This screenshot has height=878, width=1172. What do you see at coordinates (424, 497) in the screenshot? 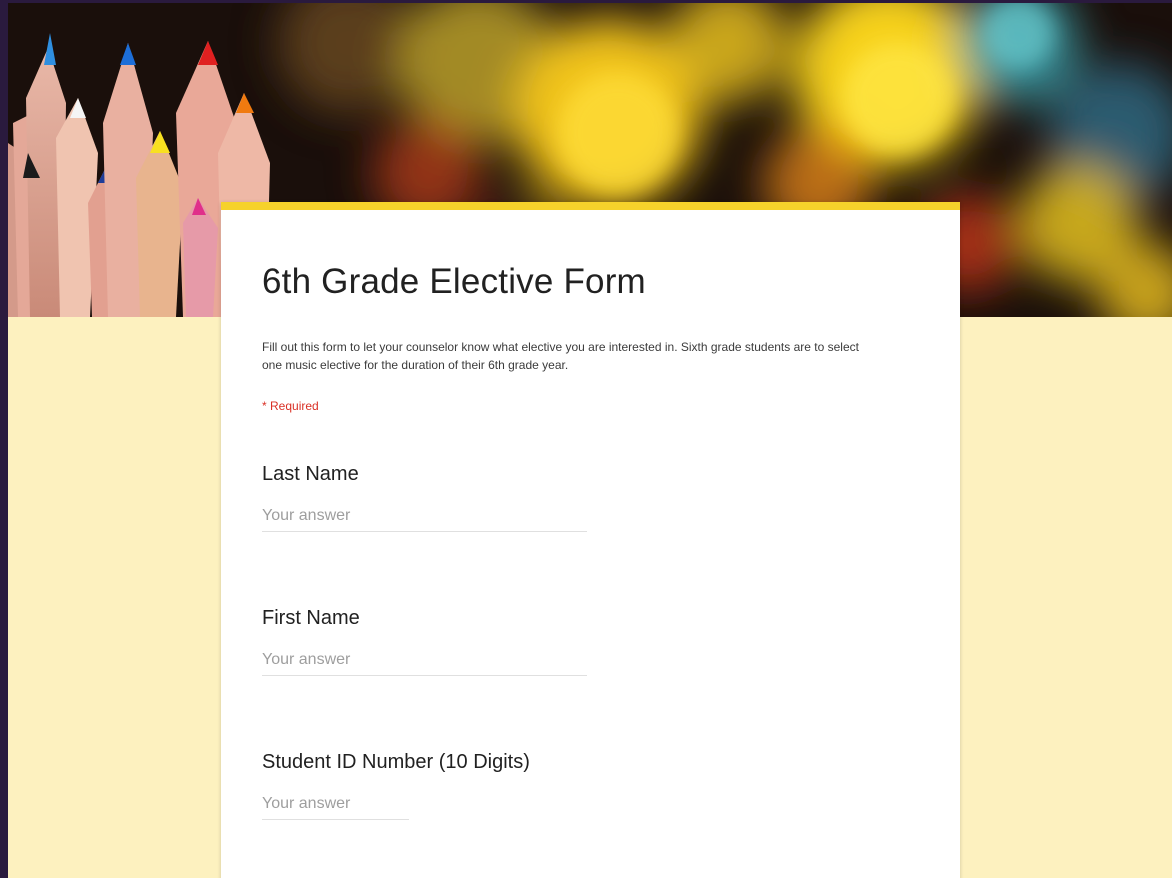
I see `question-last-name: Last Name` at bounding box center [424, 497].